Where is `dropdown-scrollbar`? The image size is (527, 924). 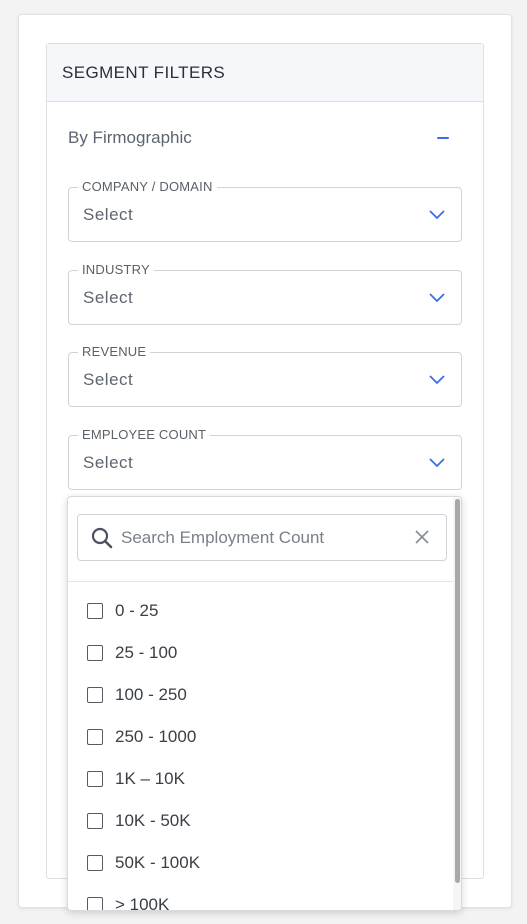 dropdown-scrollbar is located at coordinates (457, 703).